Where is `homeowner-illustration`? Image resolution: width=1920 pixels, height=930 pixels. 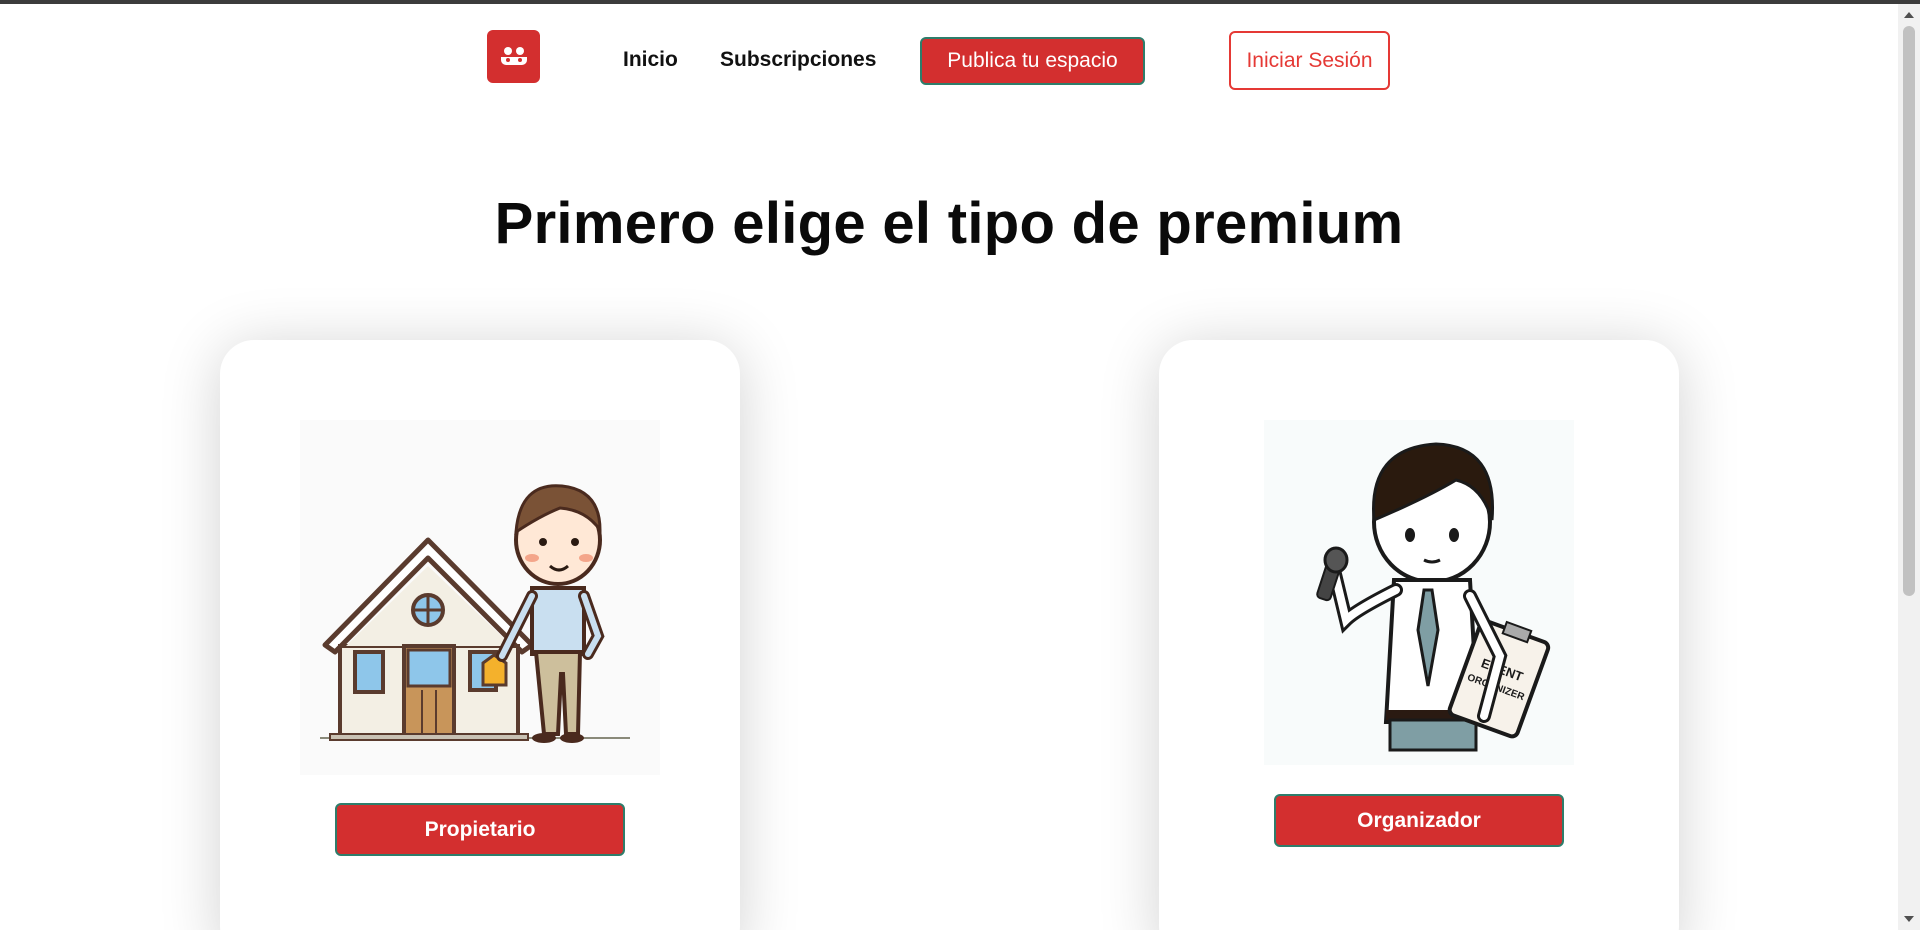
homeowner-illustration is located at coordinates (480, 597).